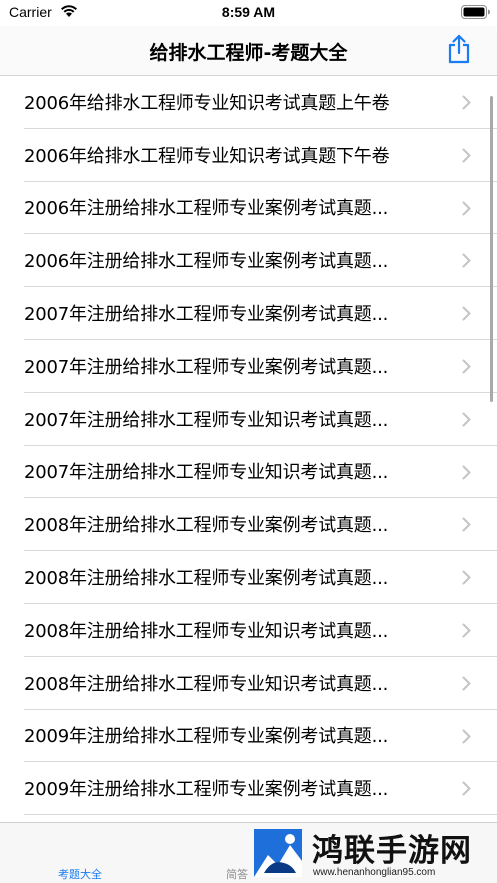 The height and width of the screenshot is (883, 497). I want to click on status-bar: Carrier 8:59 AM, so click(248, 13).